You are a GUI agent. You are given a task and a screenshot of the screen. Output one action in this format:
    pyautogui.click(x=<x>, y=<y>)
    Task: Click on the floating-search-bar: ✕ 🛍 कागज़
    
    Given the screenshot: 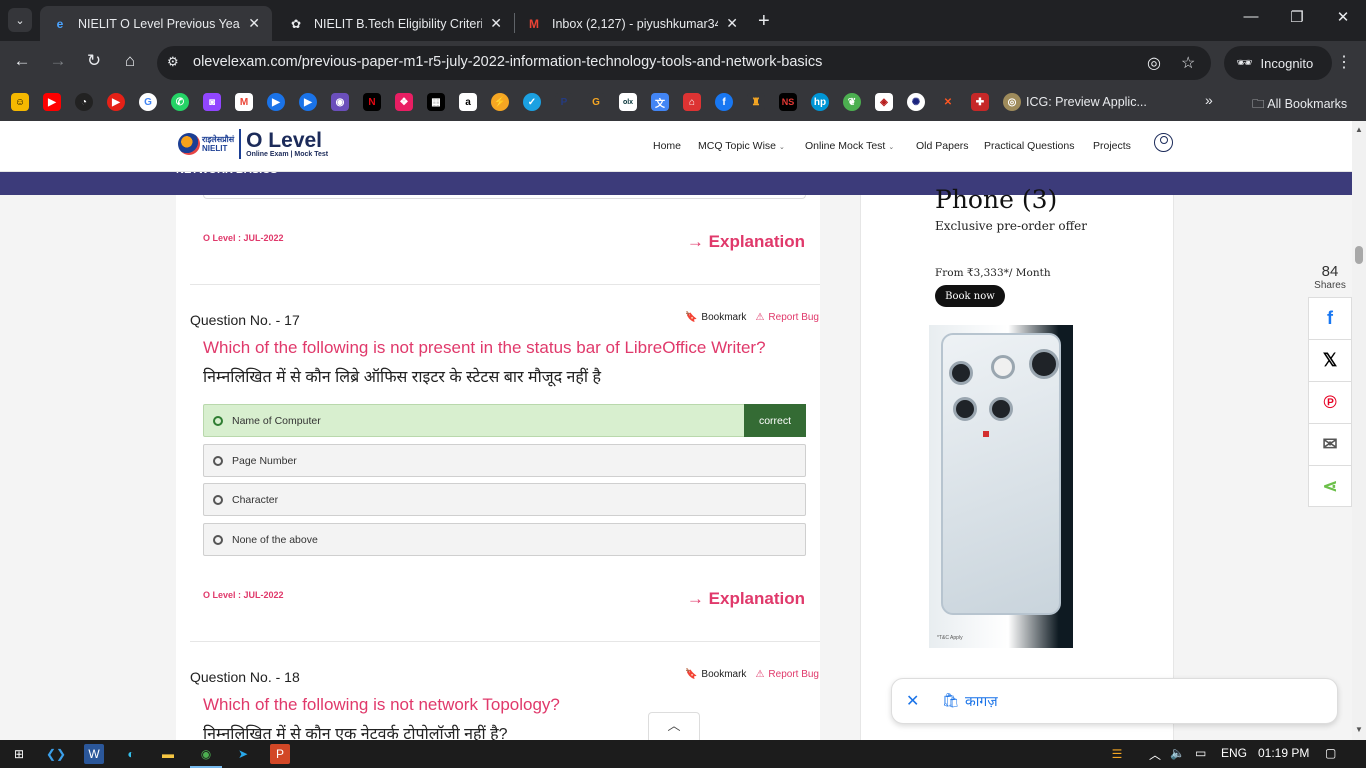 What is the action you would take?
    pyautogui.click(x=1114, y=701)
    